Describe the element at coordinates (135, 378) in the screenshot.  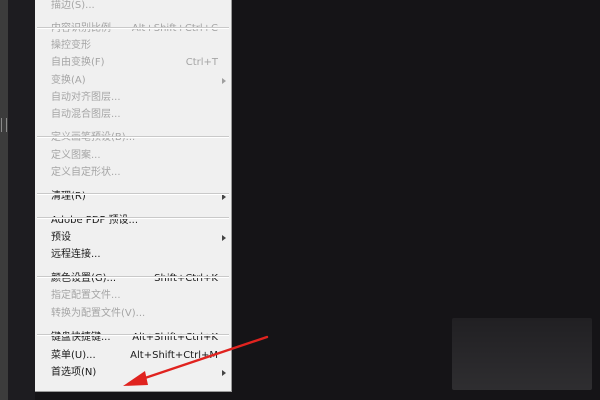
I see `annotation-arrow-head` at that location.